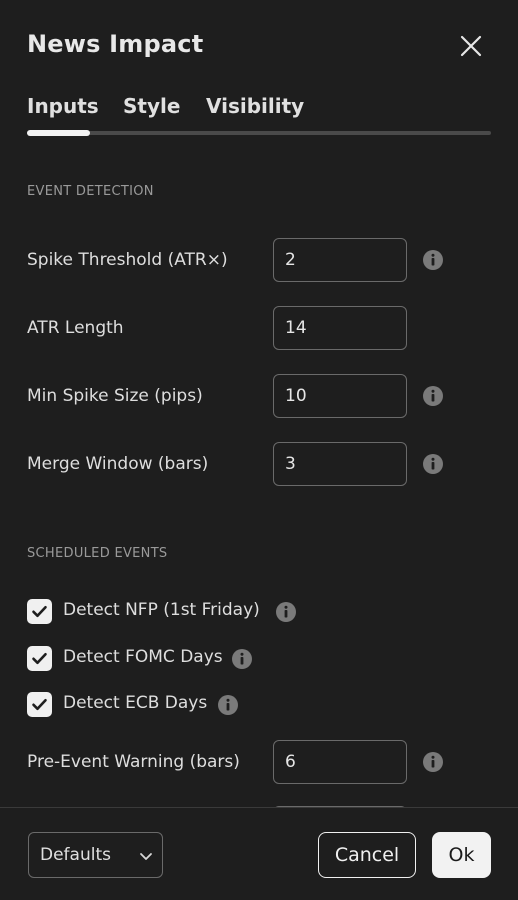  I want to click on close-icon, so click(471, 46).